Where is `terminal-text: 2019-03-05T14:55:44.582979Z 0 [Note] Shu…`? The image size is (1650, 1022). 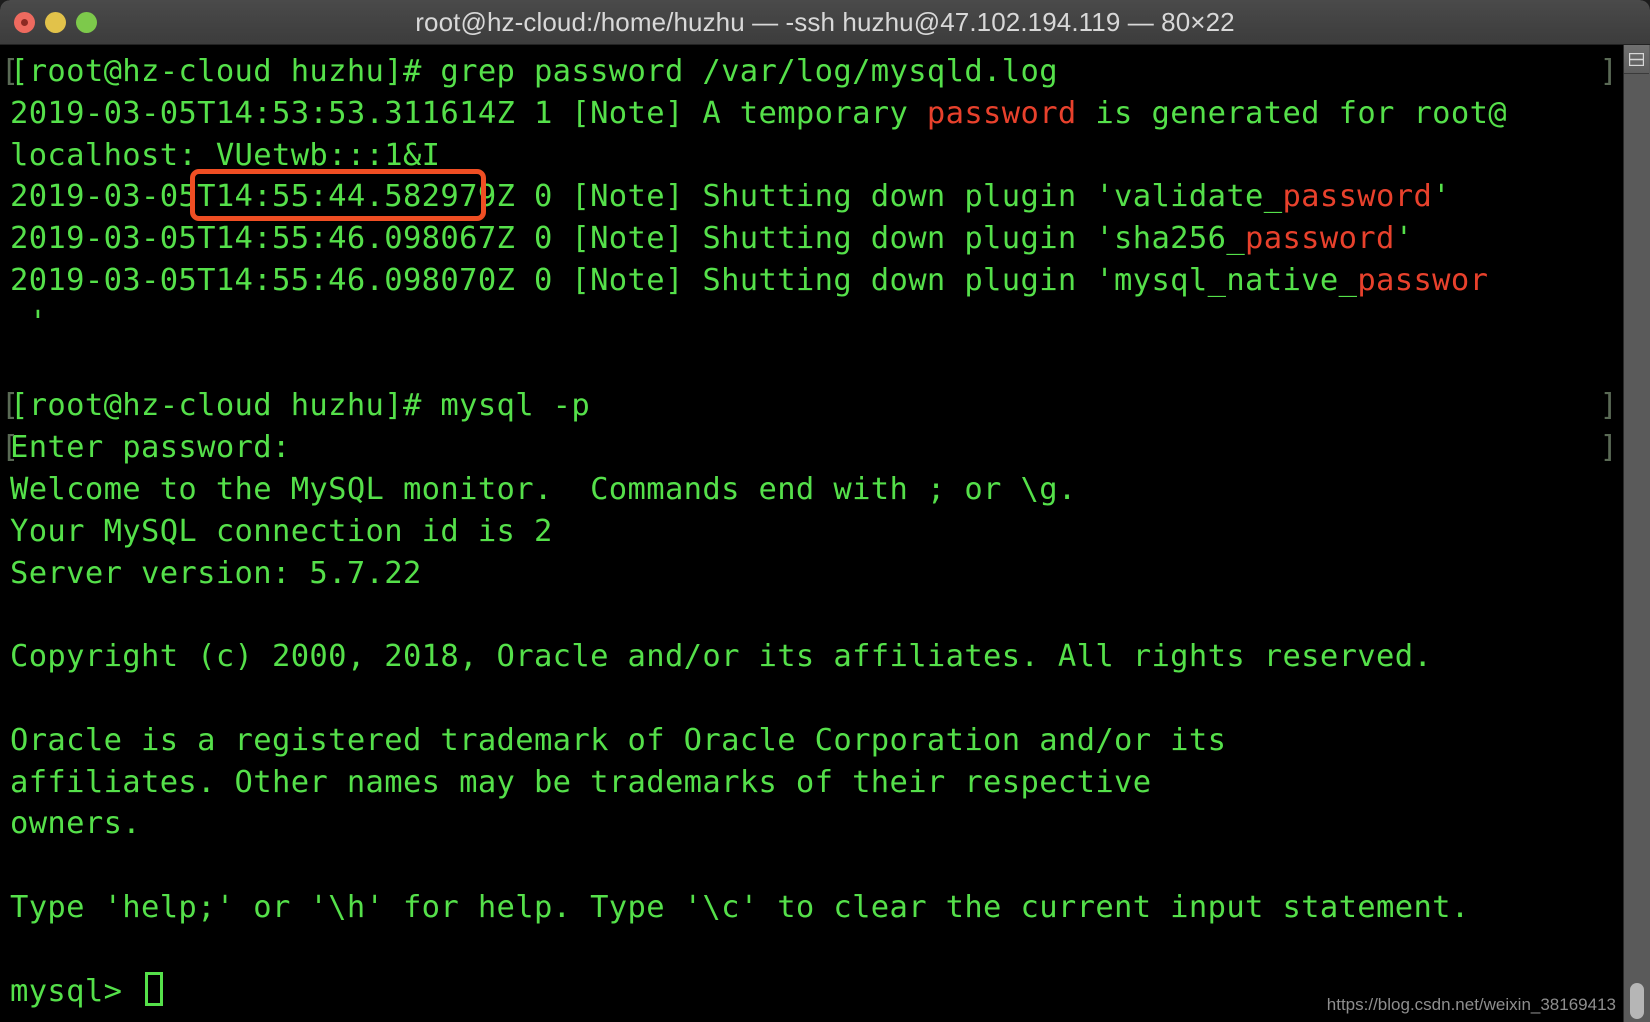 terminal-text: 2019-03-05T14:55:44.582979Z 0 [Note] Shu… is located at coordinates (646, 197).